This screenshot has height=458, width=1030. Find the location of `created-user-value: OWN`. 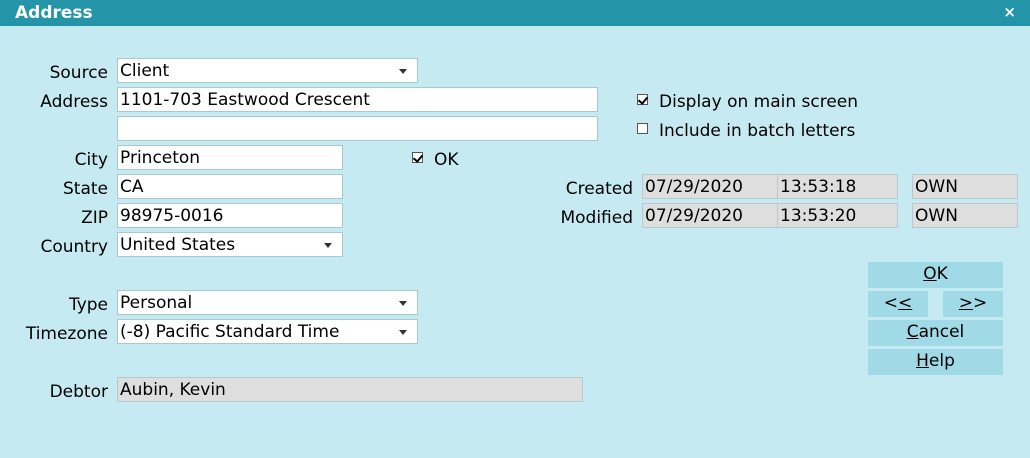

created-user-value: OWN is located at coordinates (936, 187).